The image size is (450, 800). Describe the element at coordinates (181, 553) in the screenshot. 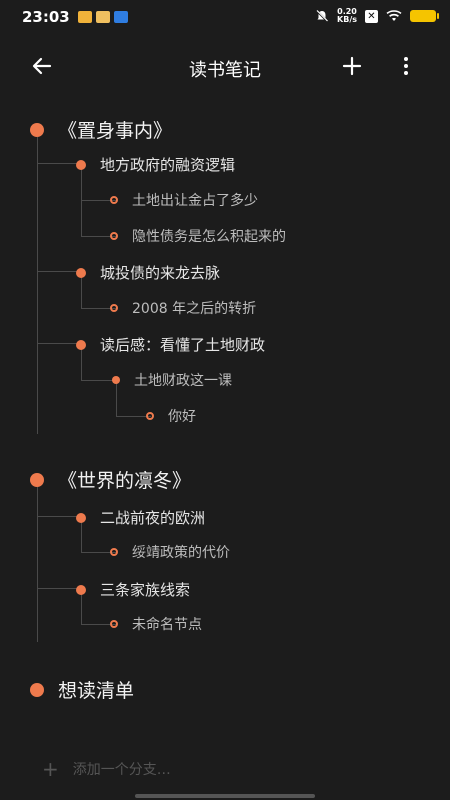

I see `leaf-node-label: 绥靖政策的代价` at that location.